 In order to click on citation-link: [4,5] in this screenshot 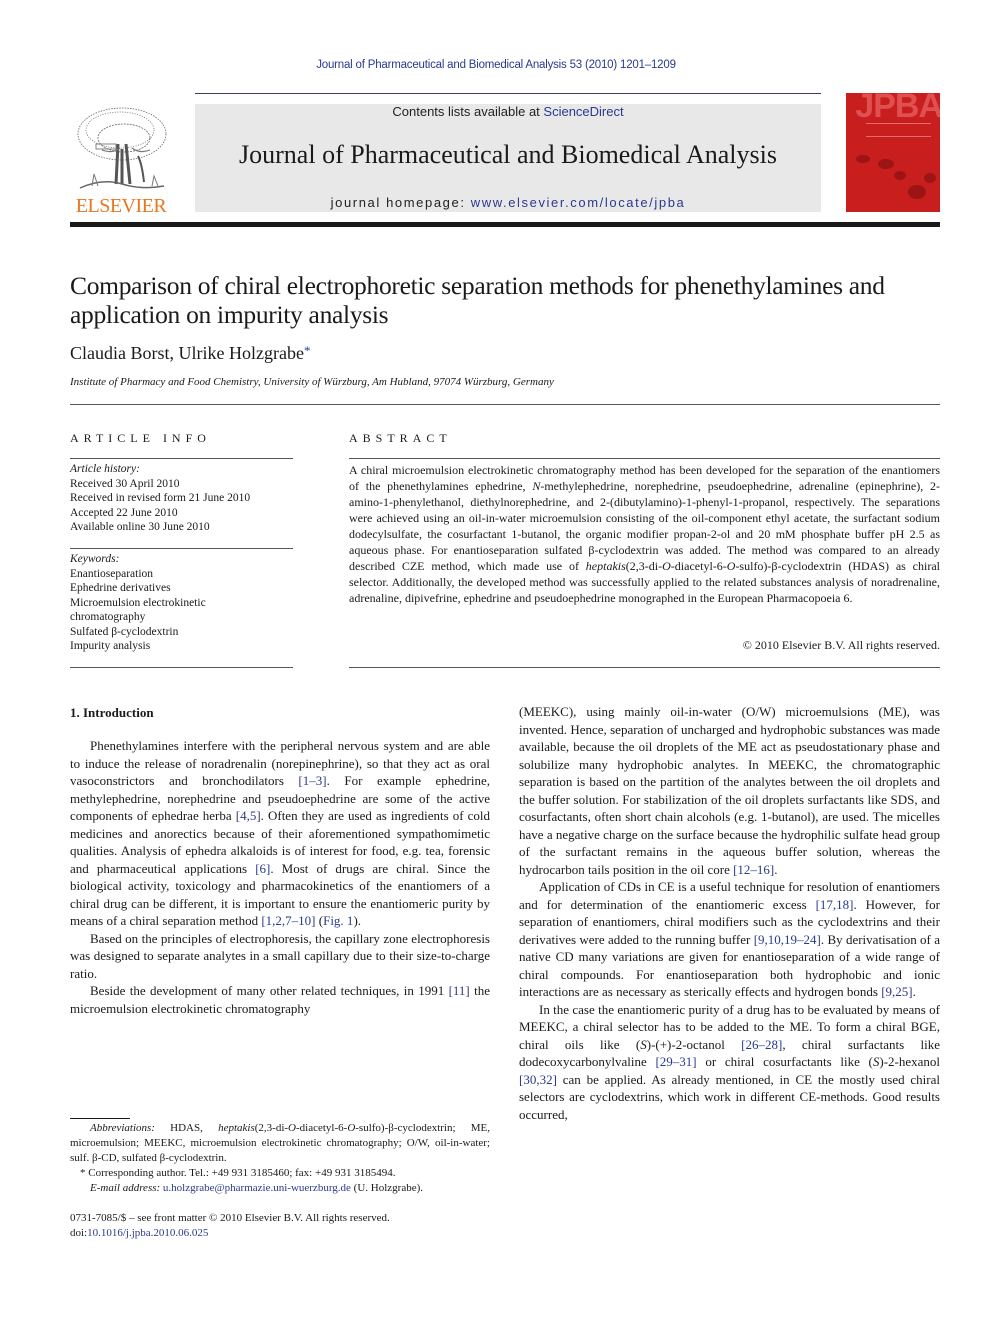, I will do `click(248, 815)`.